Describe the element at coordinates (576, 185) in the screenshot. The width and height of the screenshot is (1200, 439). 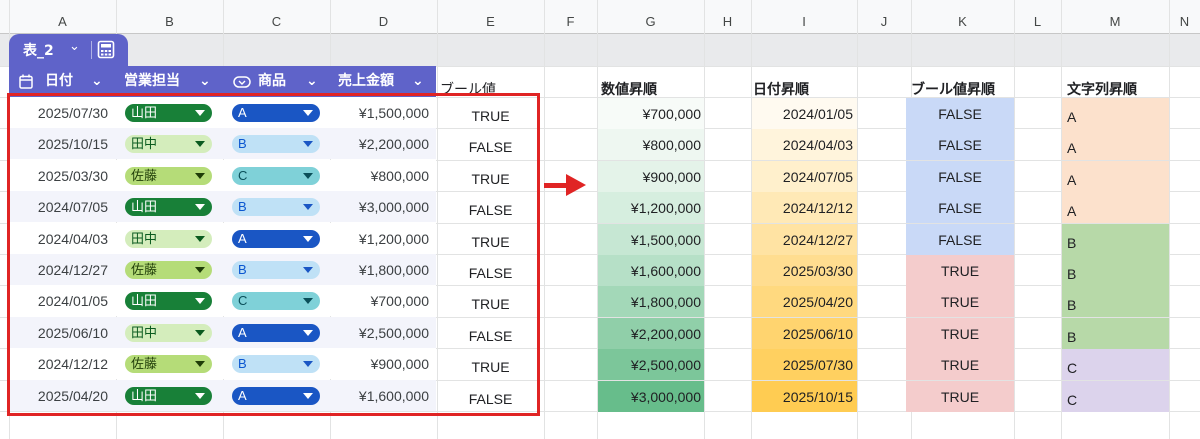
I see `arrow-right-icon` at that location.